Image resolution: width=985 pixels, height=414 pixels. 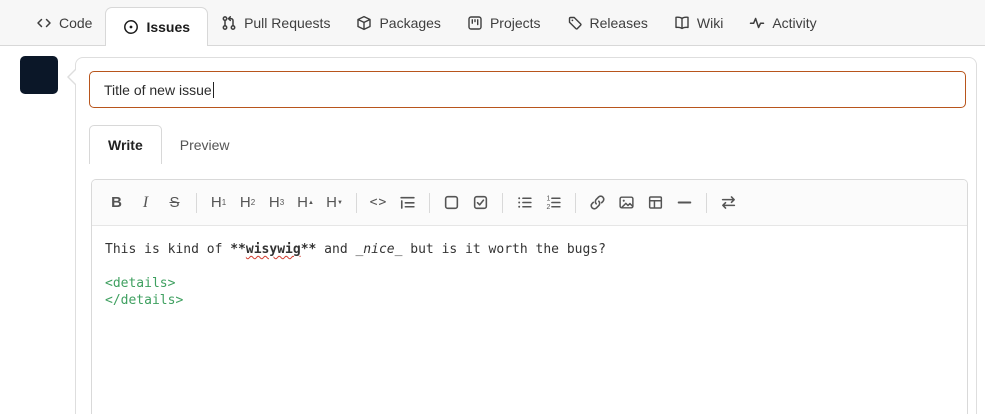 I want to click on nav-tab-wiki: Wiki, so click(x=698, y=22).